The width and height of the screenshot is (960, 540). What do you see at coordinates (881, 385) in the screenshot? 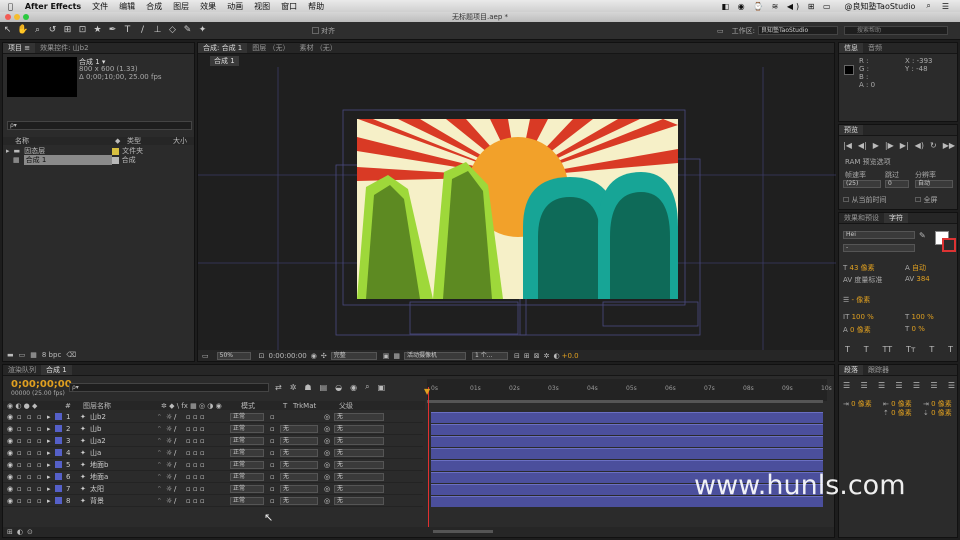
I see `align-right-icon: ☰` at bounding box center [881, 385].